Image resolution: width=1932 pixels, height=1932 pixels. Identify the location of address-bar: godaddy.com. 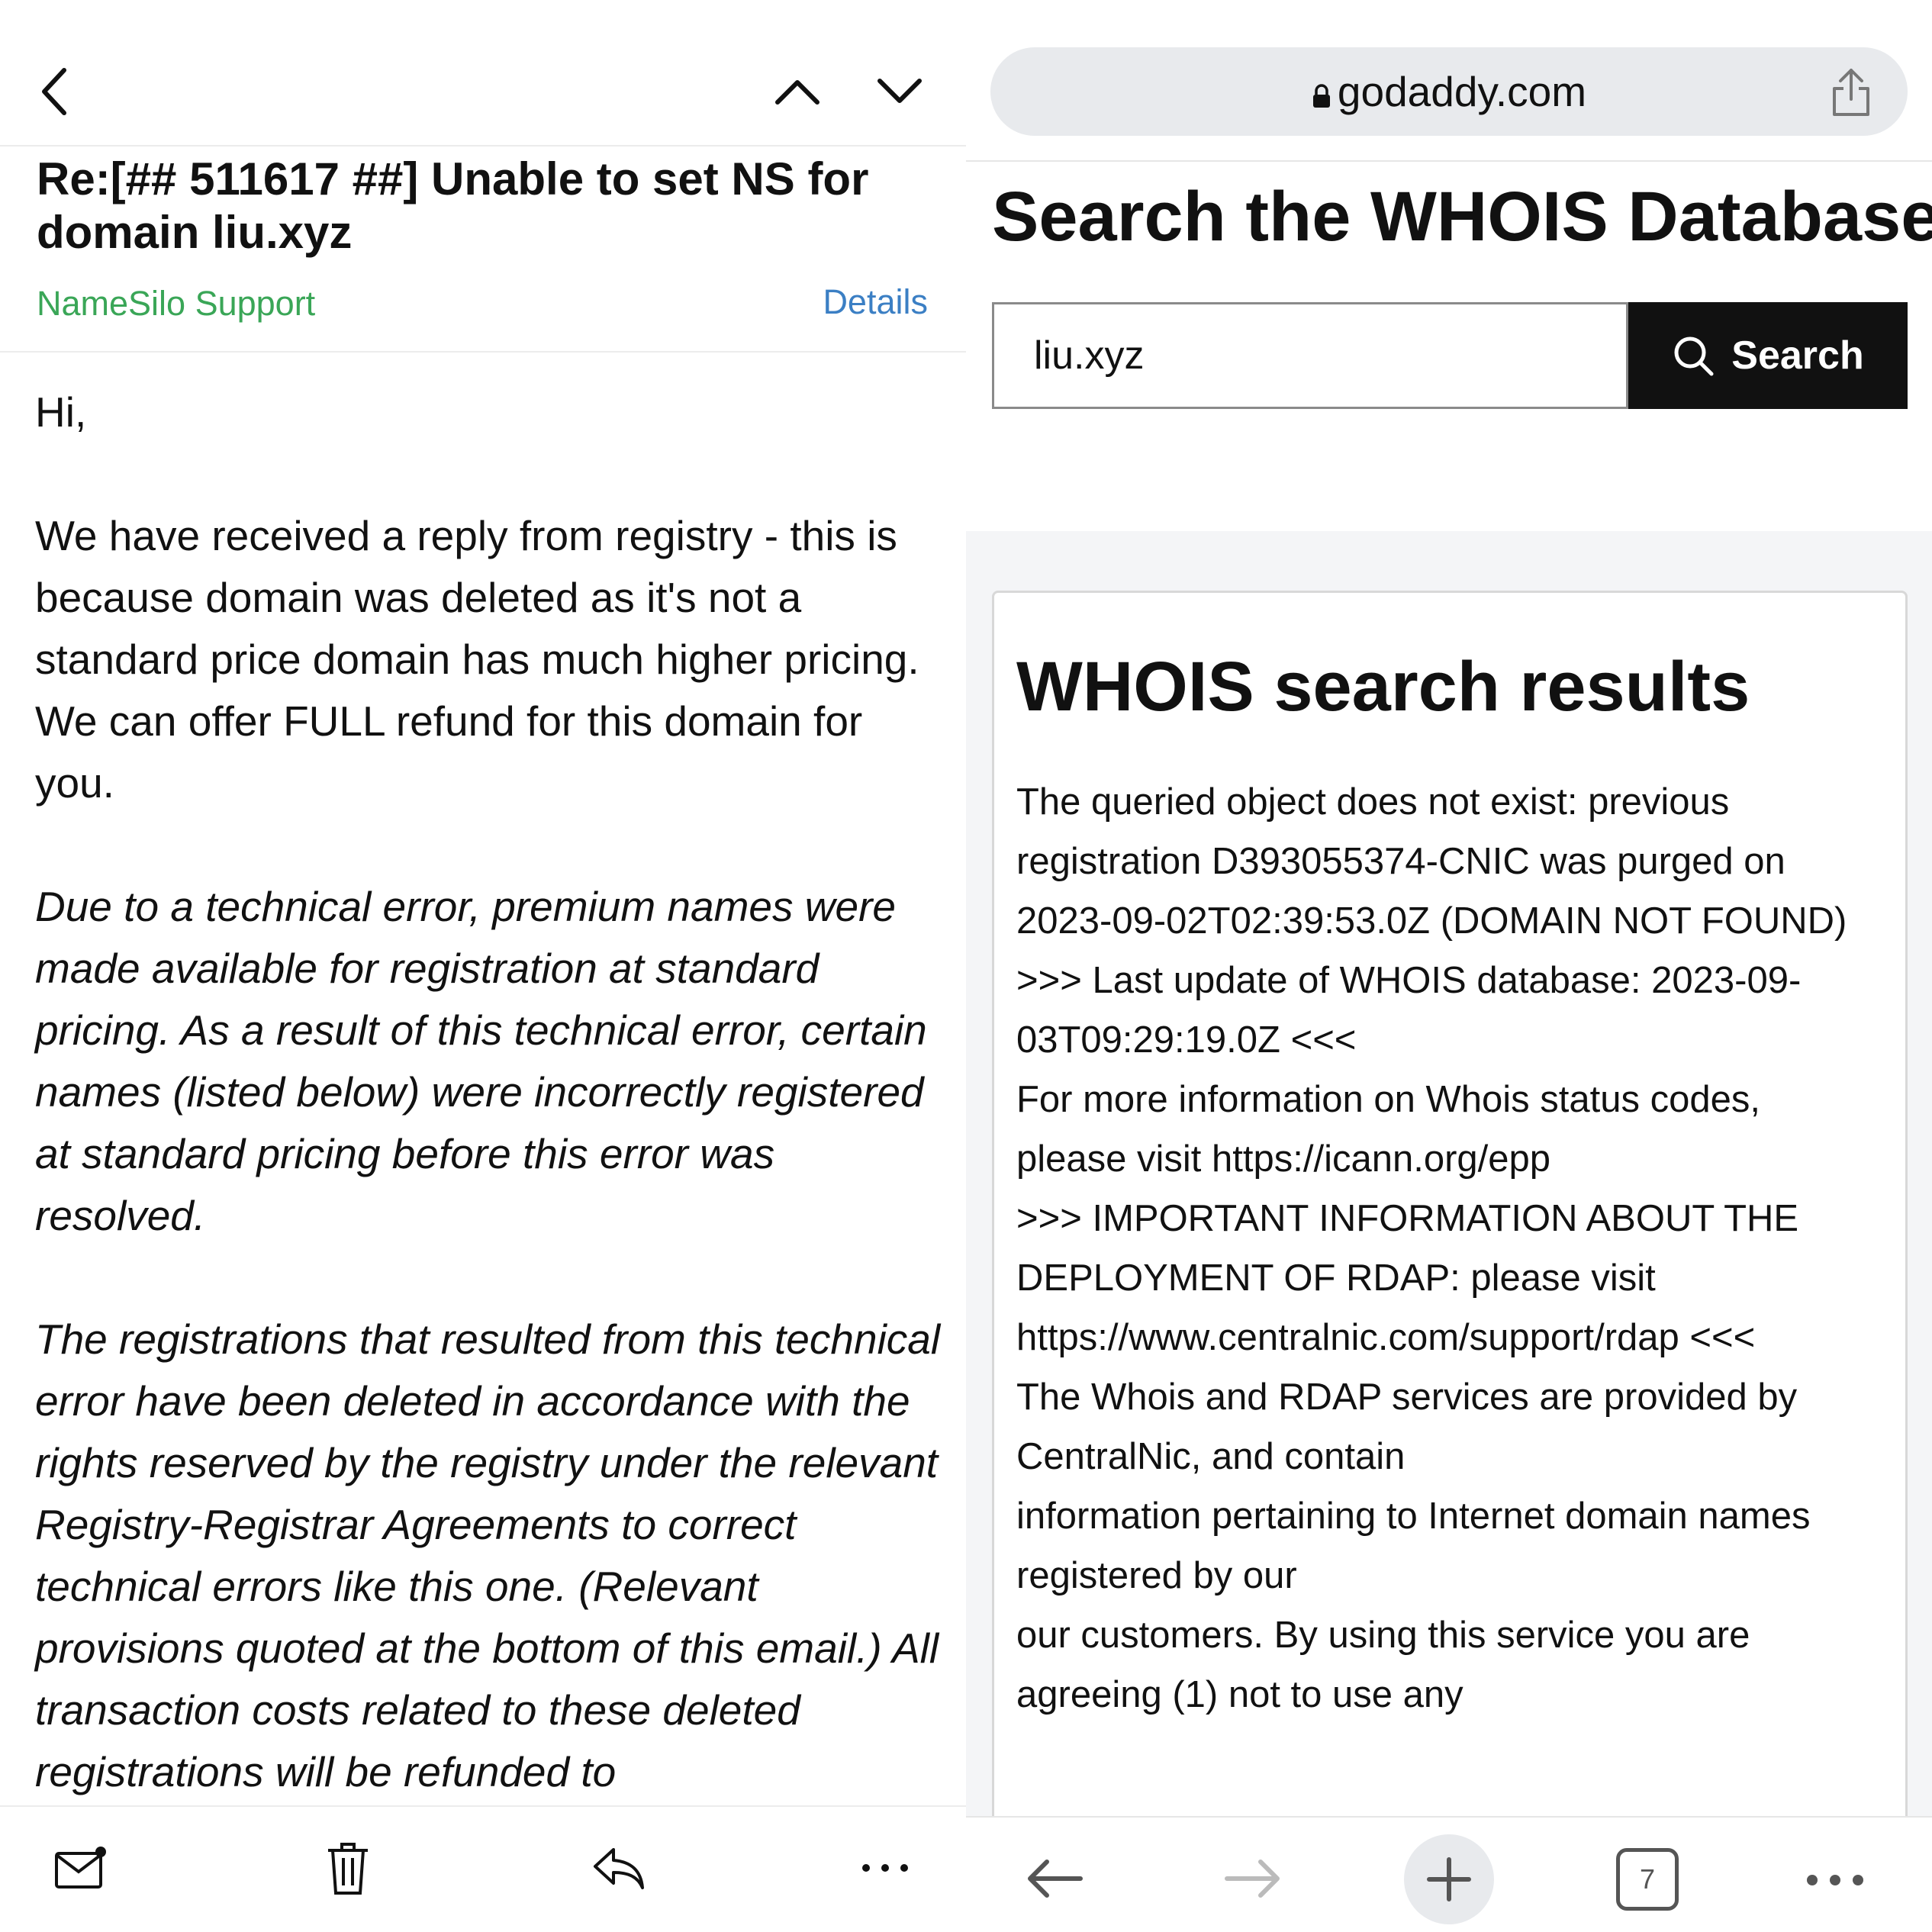
(1449, 91).